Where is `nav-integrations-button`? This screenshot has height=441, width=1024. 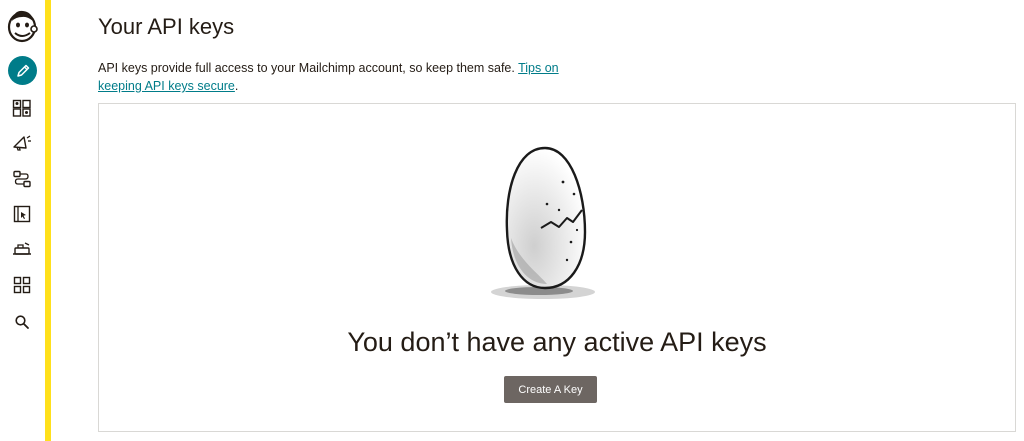 nav-integrations-button is located at coordinates (22, 249).